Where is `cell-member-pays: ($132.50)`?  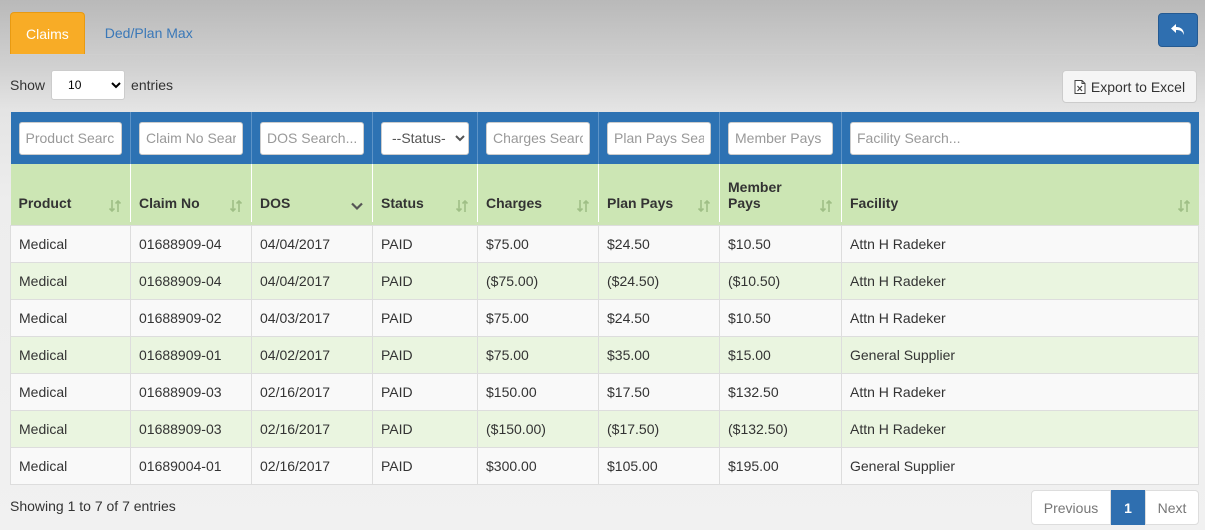 cell-member-pays: ($132.50) is located at coordinates (780, 428).